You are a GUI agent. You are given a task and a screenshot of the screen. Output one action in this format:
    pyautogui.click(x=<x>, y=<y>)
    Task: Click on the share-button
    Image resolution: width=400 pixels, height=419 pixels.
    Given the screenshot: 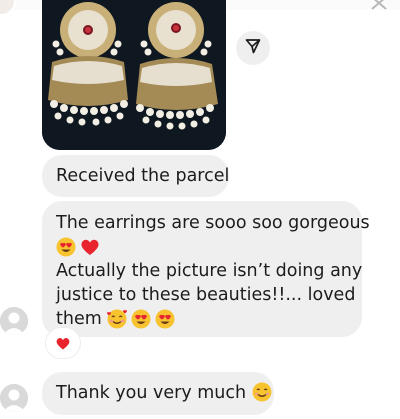 What is the action you would take?
    pyautogui.click(x=253, y=48)
    